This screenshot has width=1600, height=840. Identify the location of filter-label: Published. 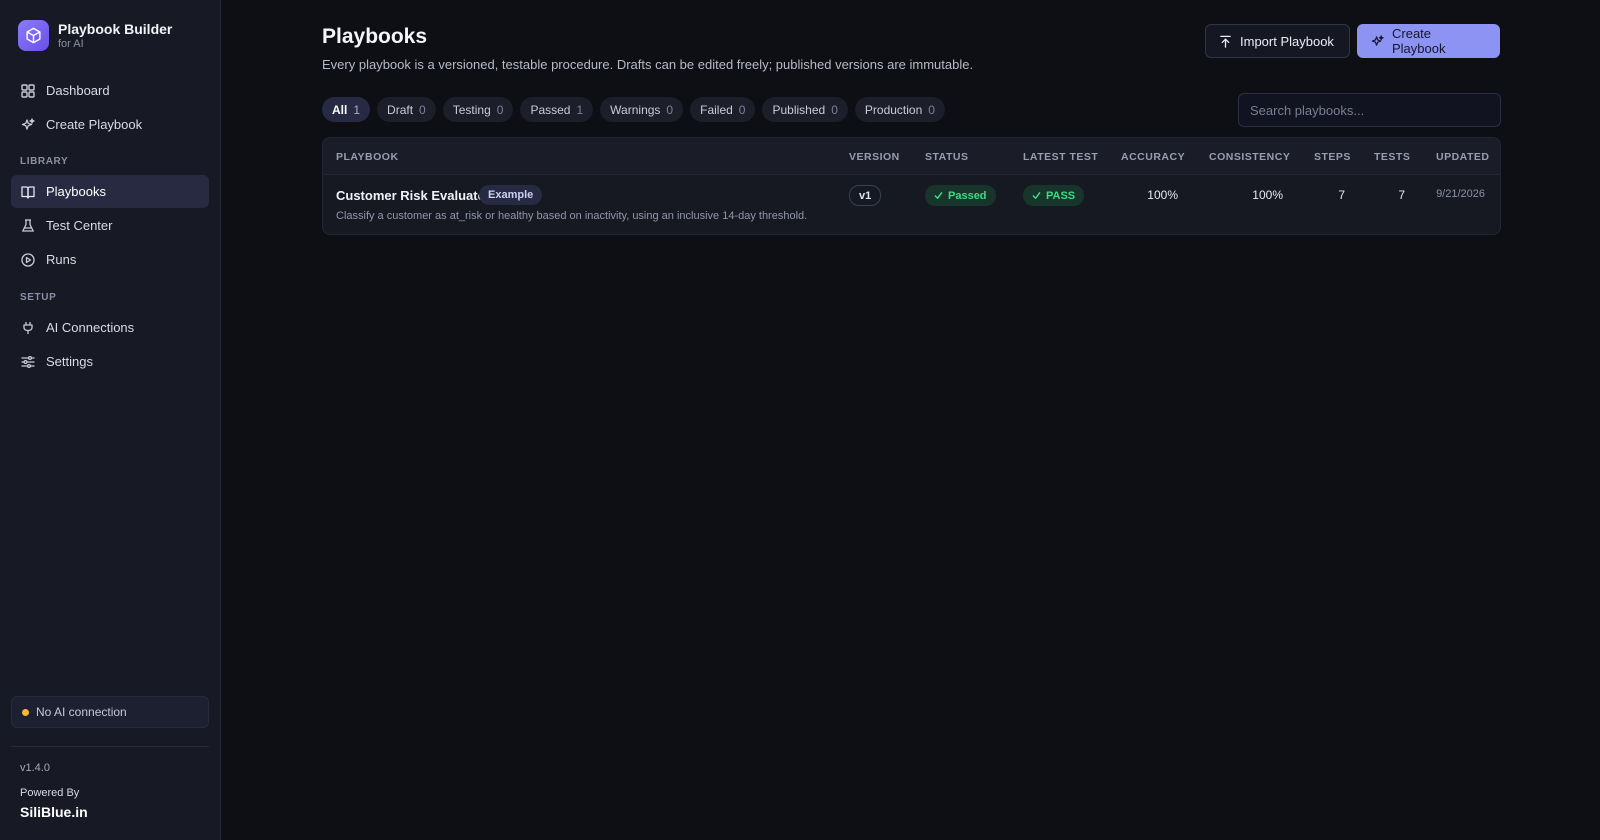
(799, 109).